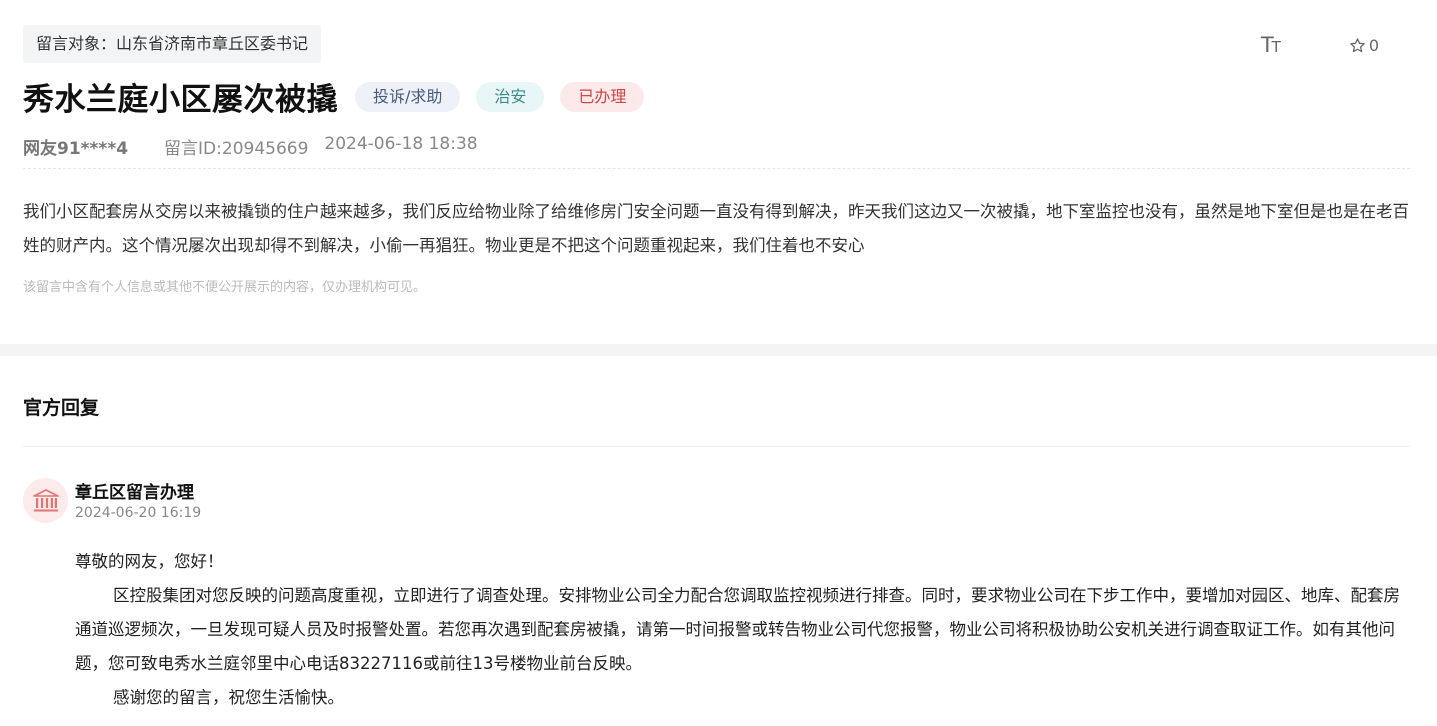  I want to click on message-id: 留言ID:20945669, so click(236, 149).